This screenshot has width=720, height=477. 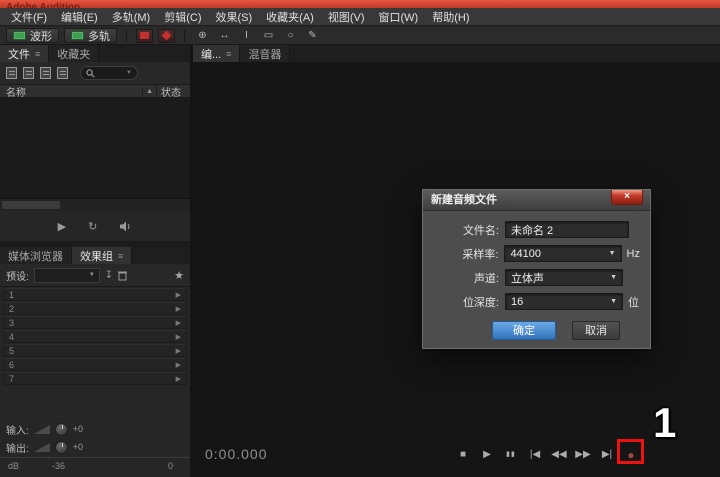 What do you see at coordinates (268, 35) in the screenshot?
I see `marquee-selection-tool-icon: ▭` at bounding box center [268, 35].